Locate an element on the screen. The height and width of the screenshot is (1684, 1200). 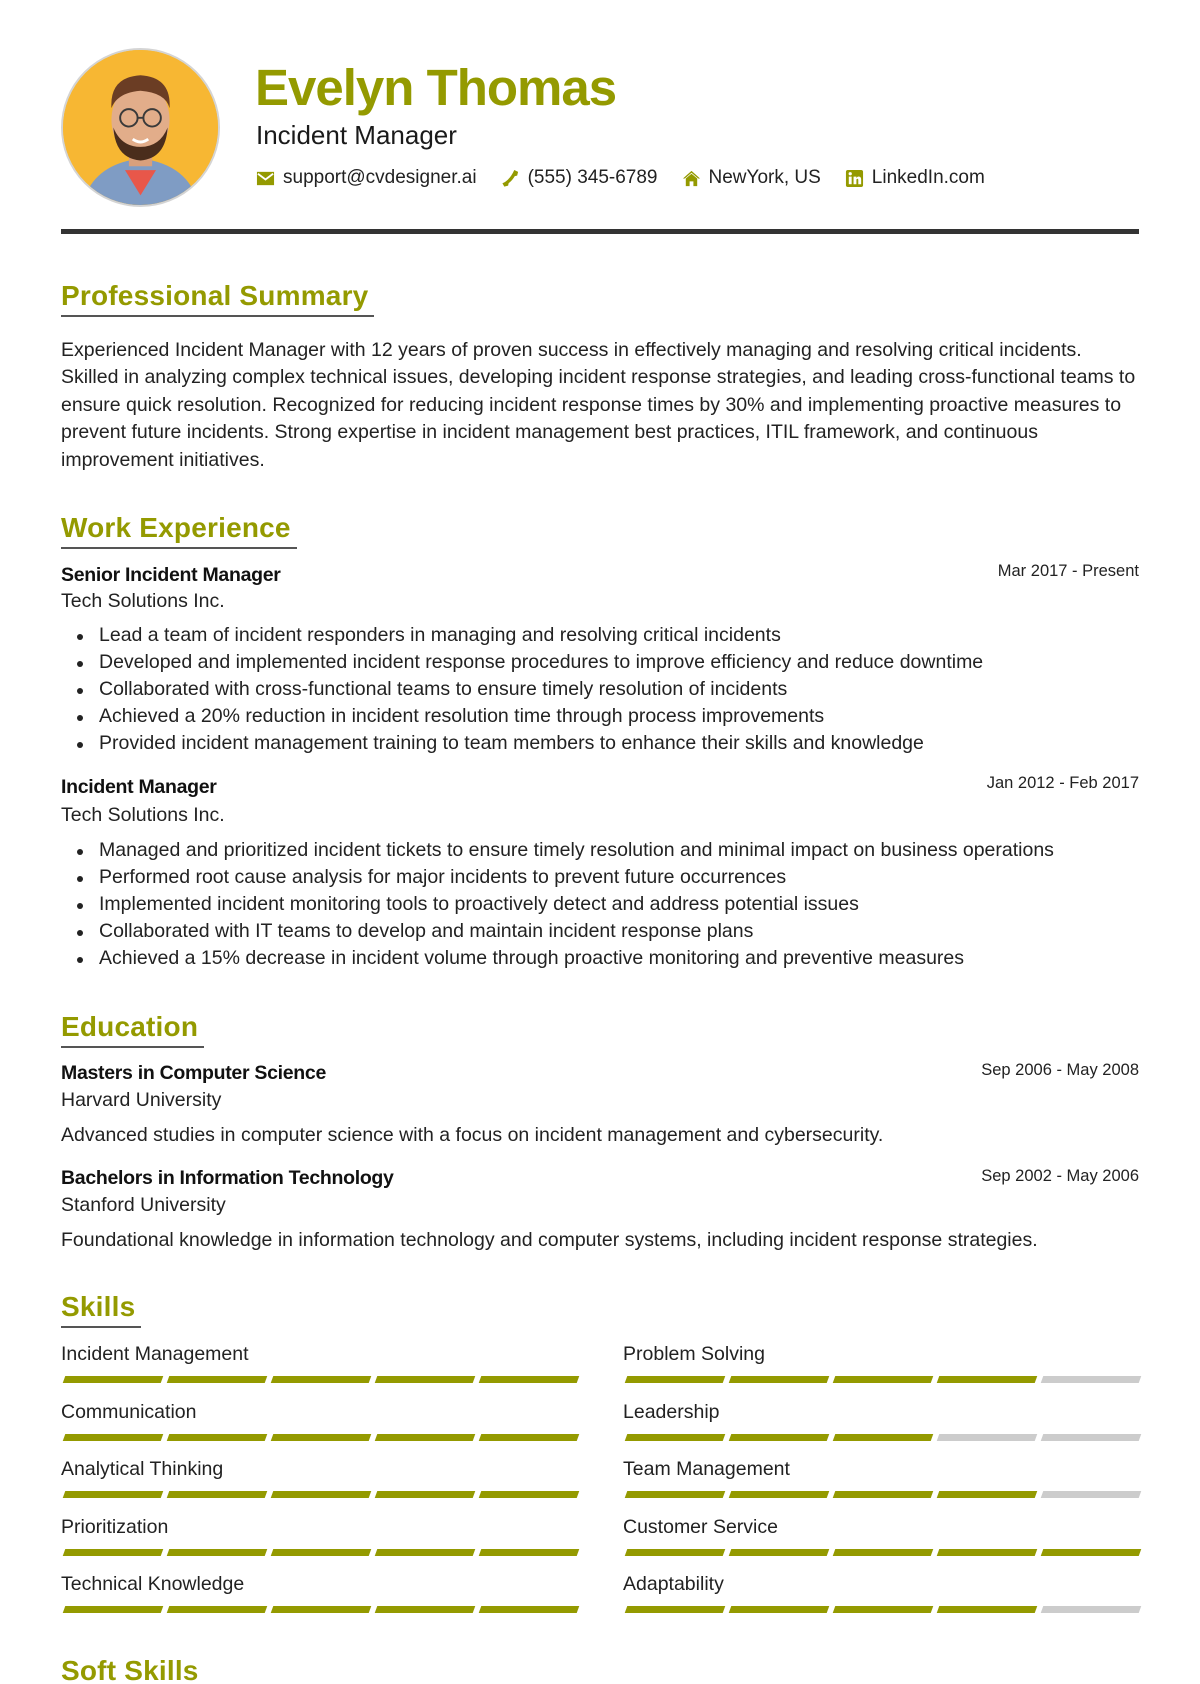
skill-item: Team Management is located at coordinates (882, 1477).